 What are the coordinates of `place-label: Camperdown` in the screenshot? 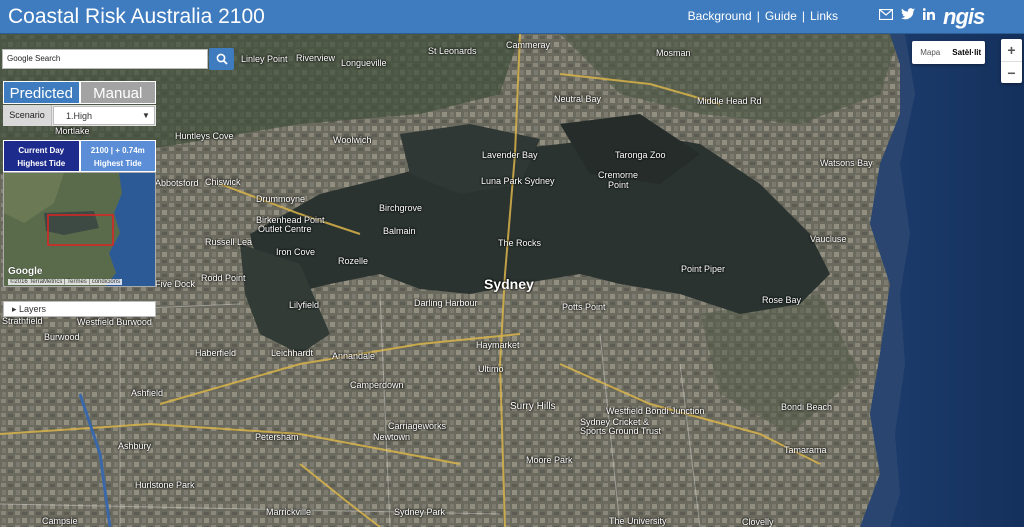 It's located at (377, 385).